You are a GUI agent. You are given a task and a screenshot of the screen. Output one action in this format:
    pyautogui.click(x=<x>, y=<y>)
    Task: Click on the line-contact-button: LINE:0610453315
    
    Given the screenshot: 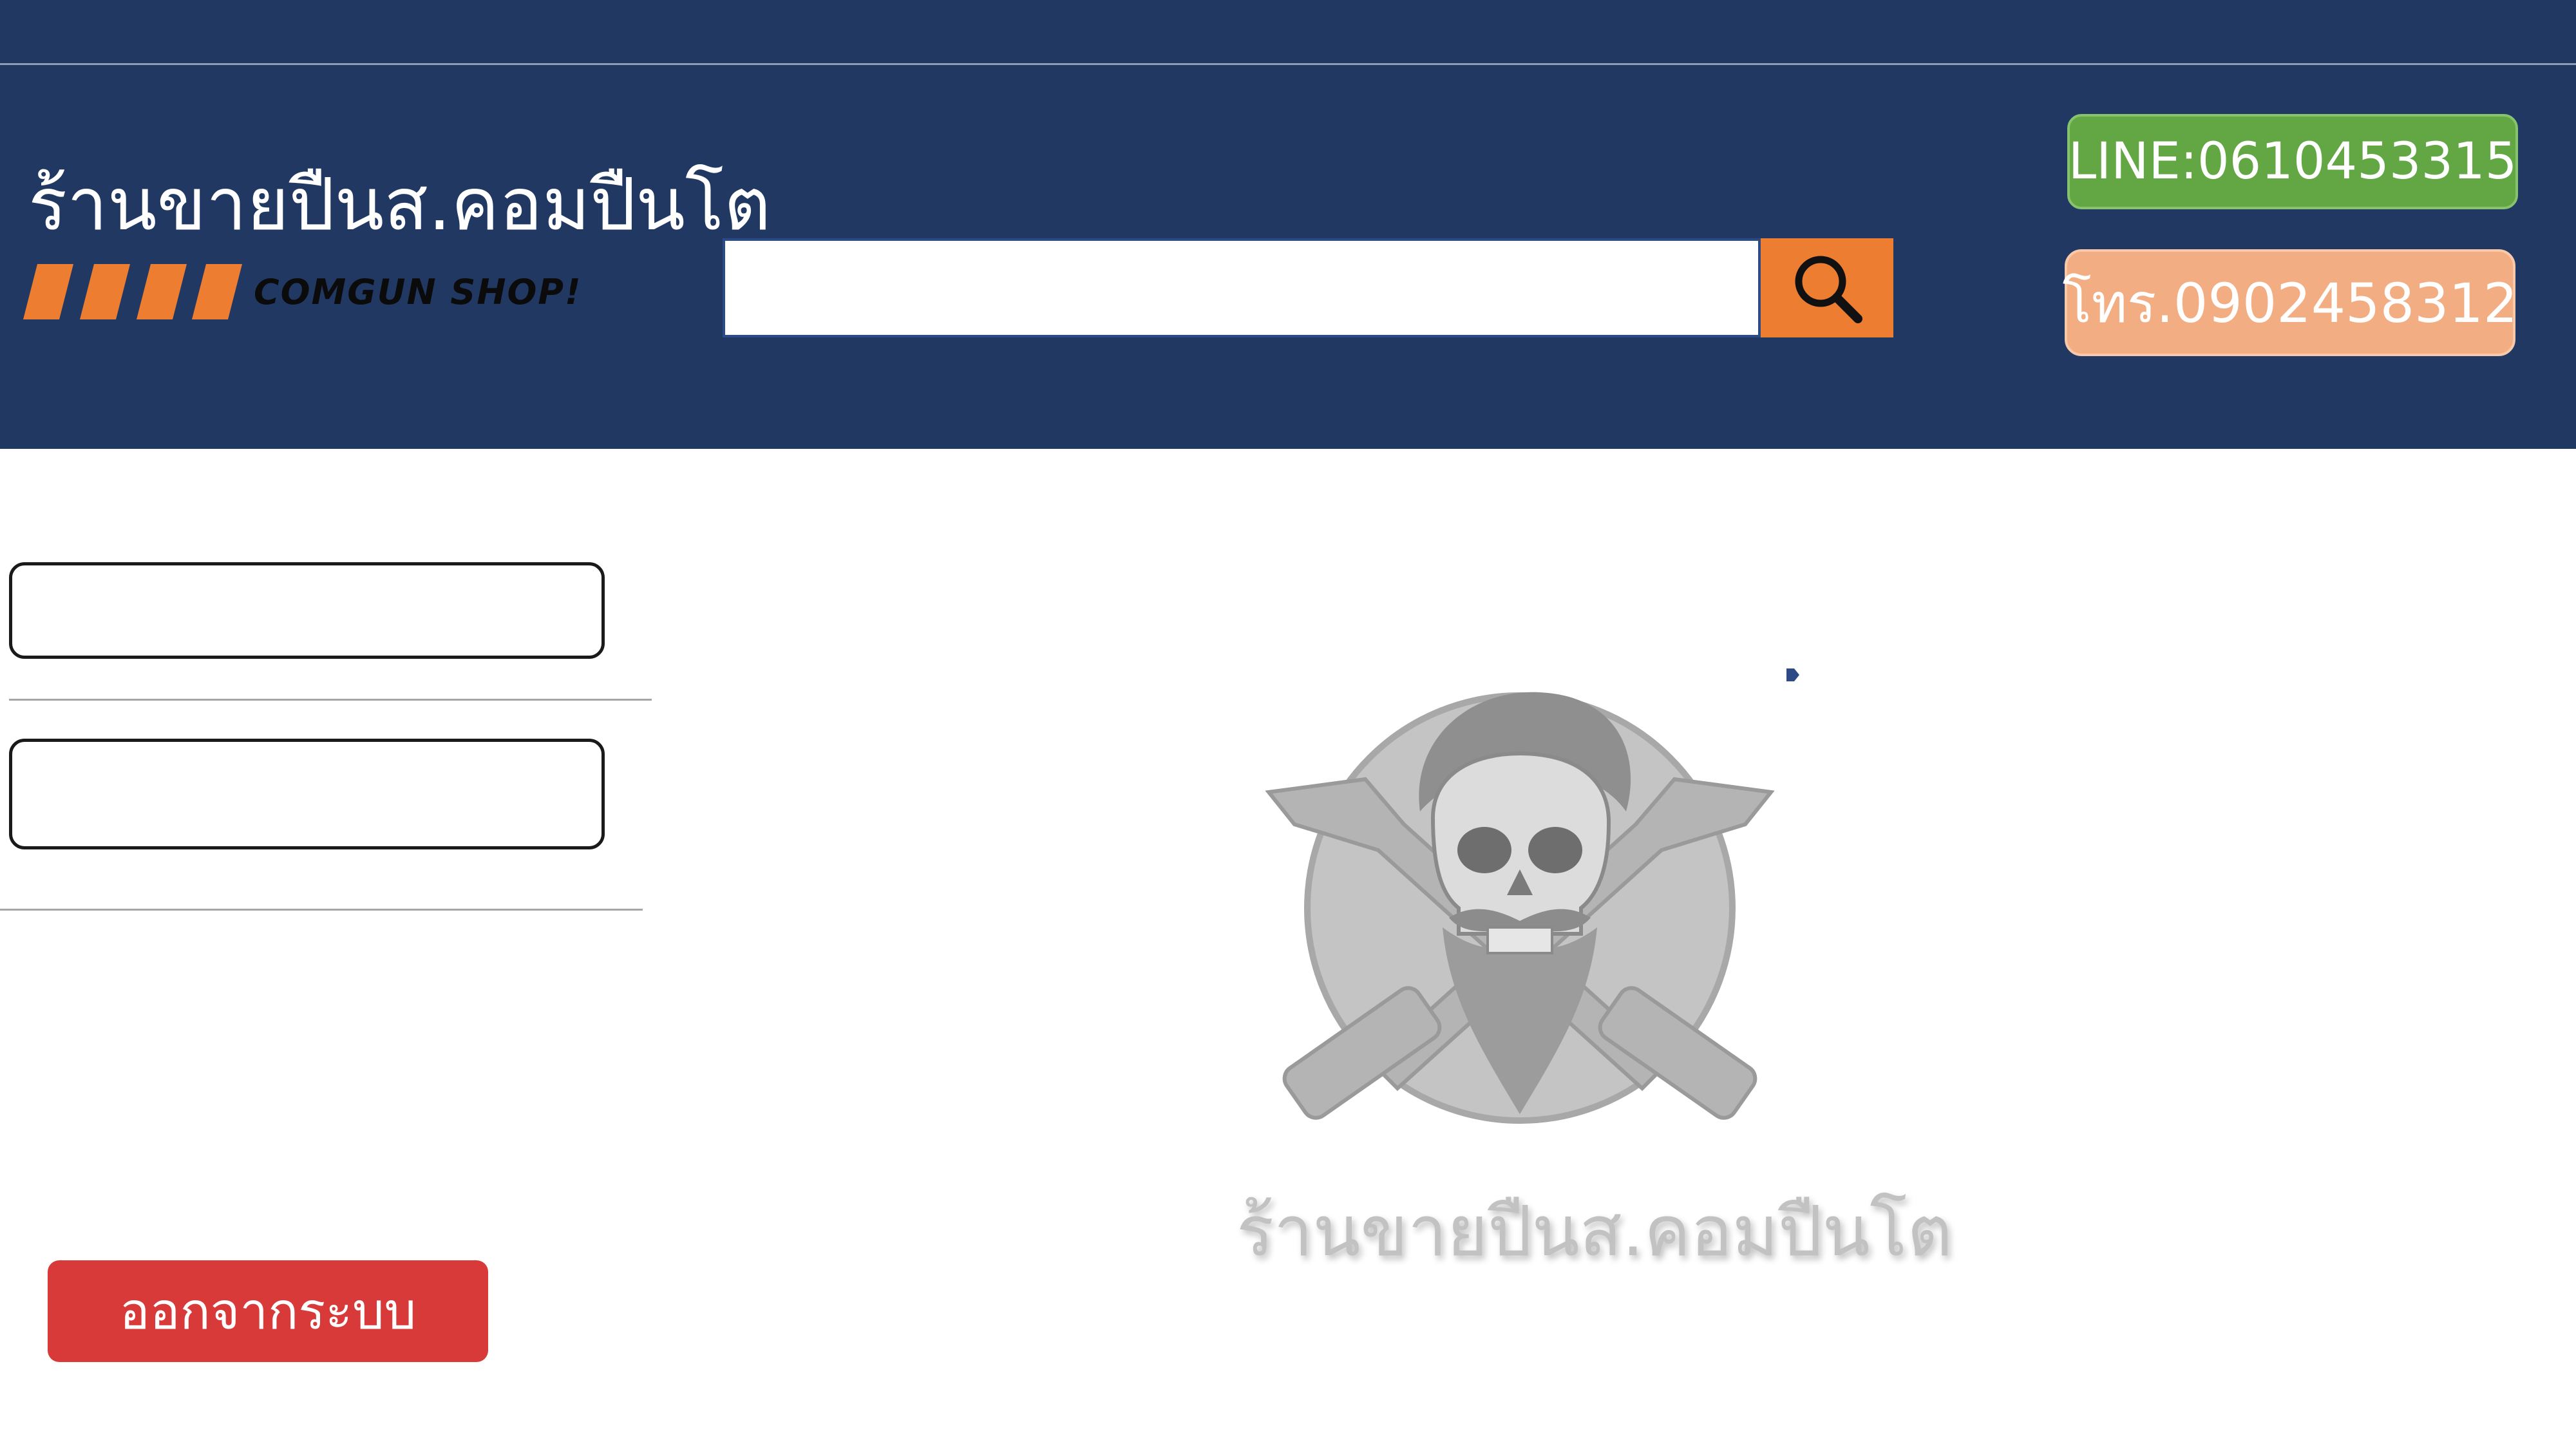 What is the action you would take?
    pyautogui.click(x=2293, y=161)
    